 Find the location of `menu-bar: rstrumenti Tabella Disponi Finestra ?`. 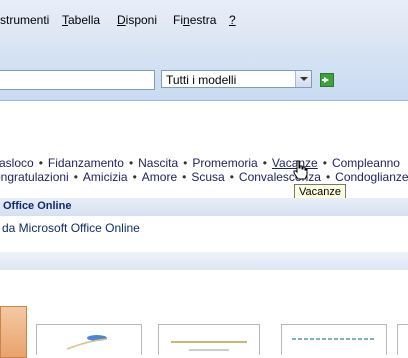

menu-bar: rstrumenti Tabella Disponi Finestra ? is located at coordinates (204, 22).